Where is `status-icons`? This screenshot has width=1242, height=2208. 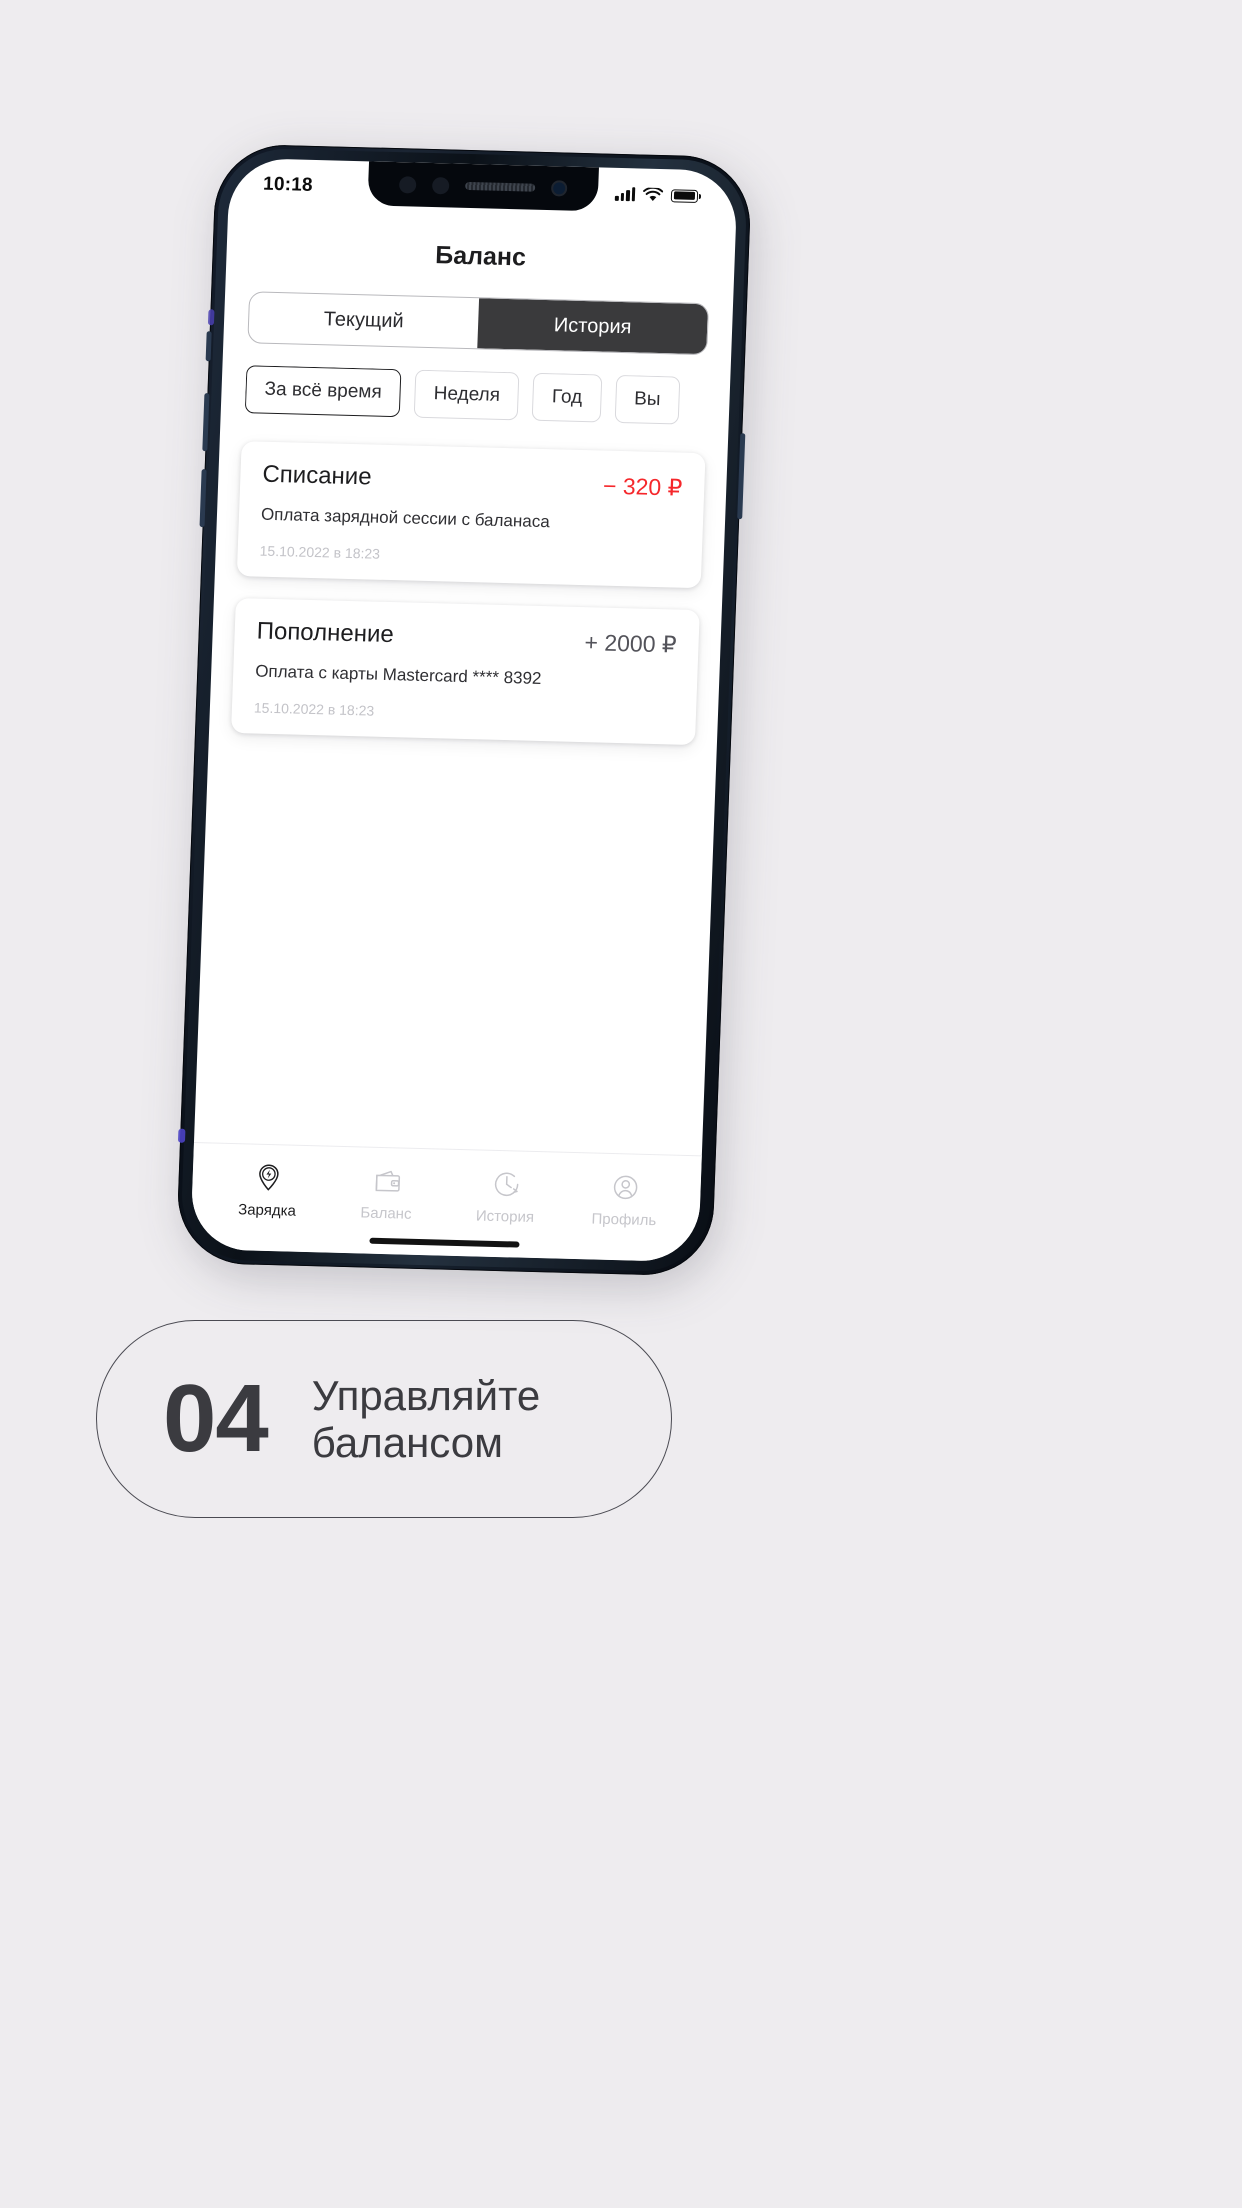 status-icons is located at coordinates (658, 194).